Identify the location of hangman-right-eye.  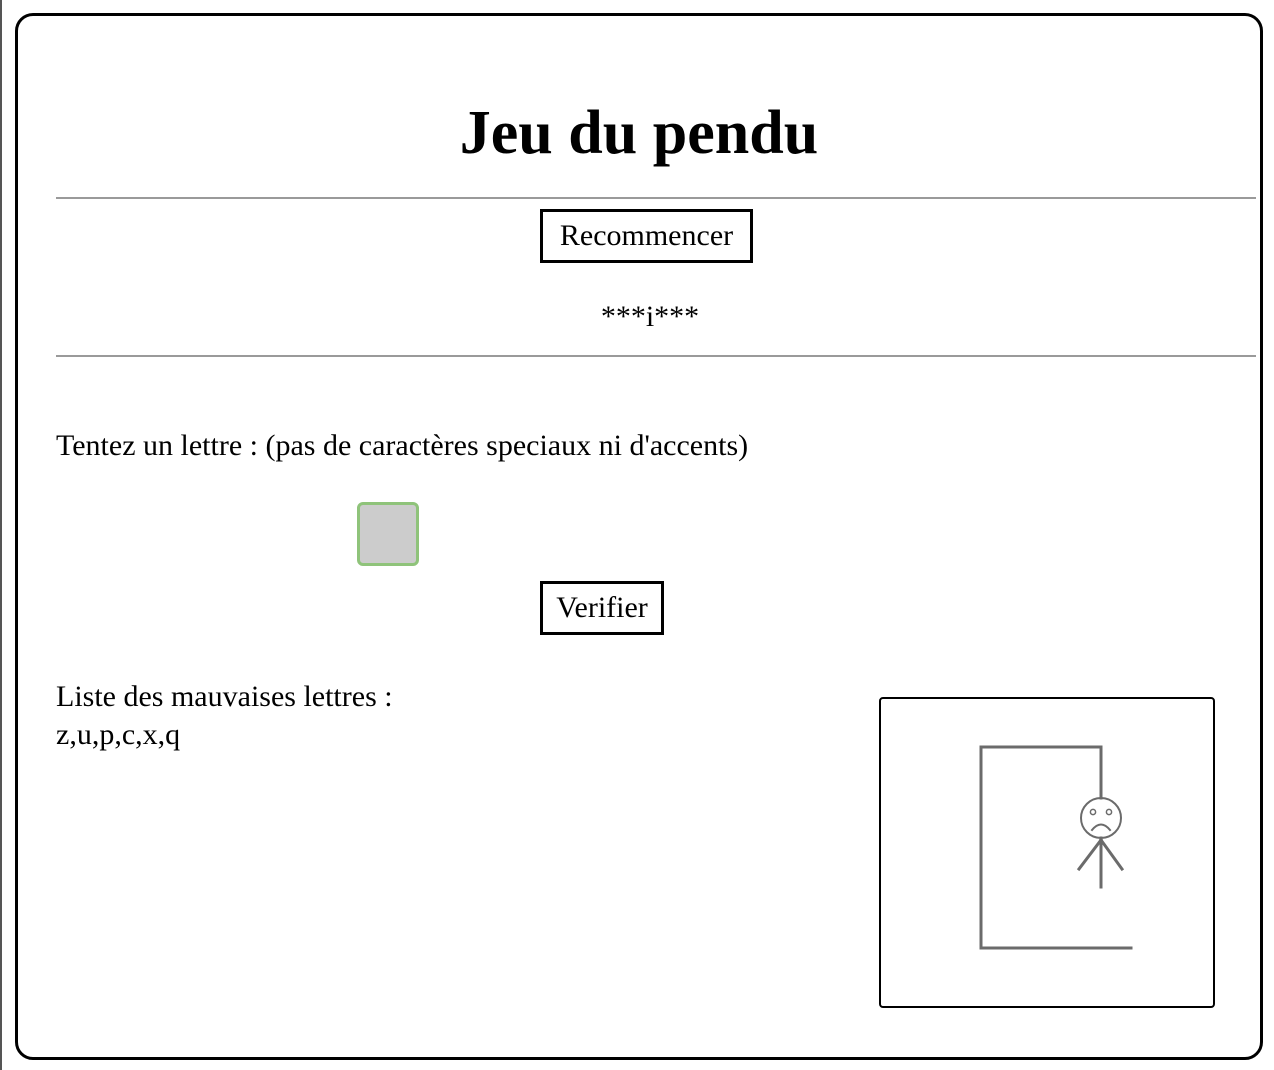
(1109, 812).